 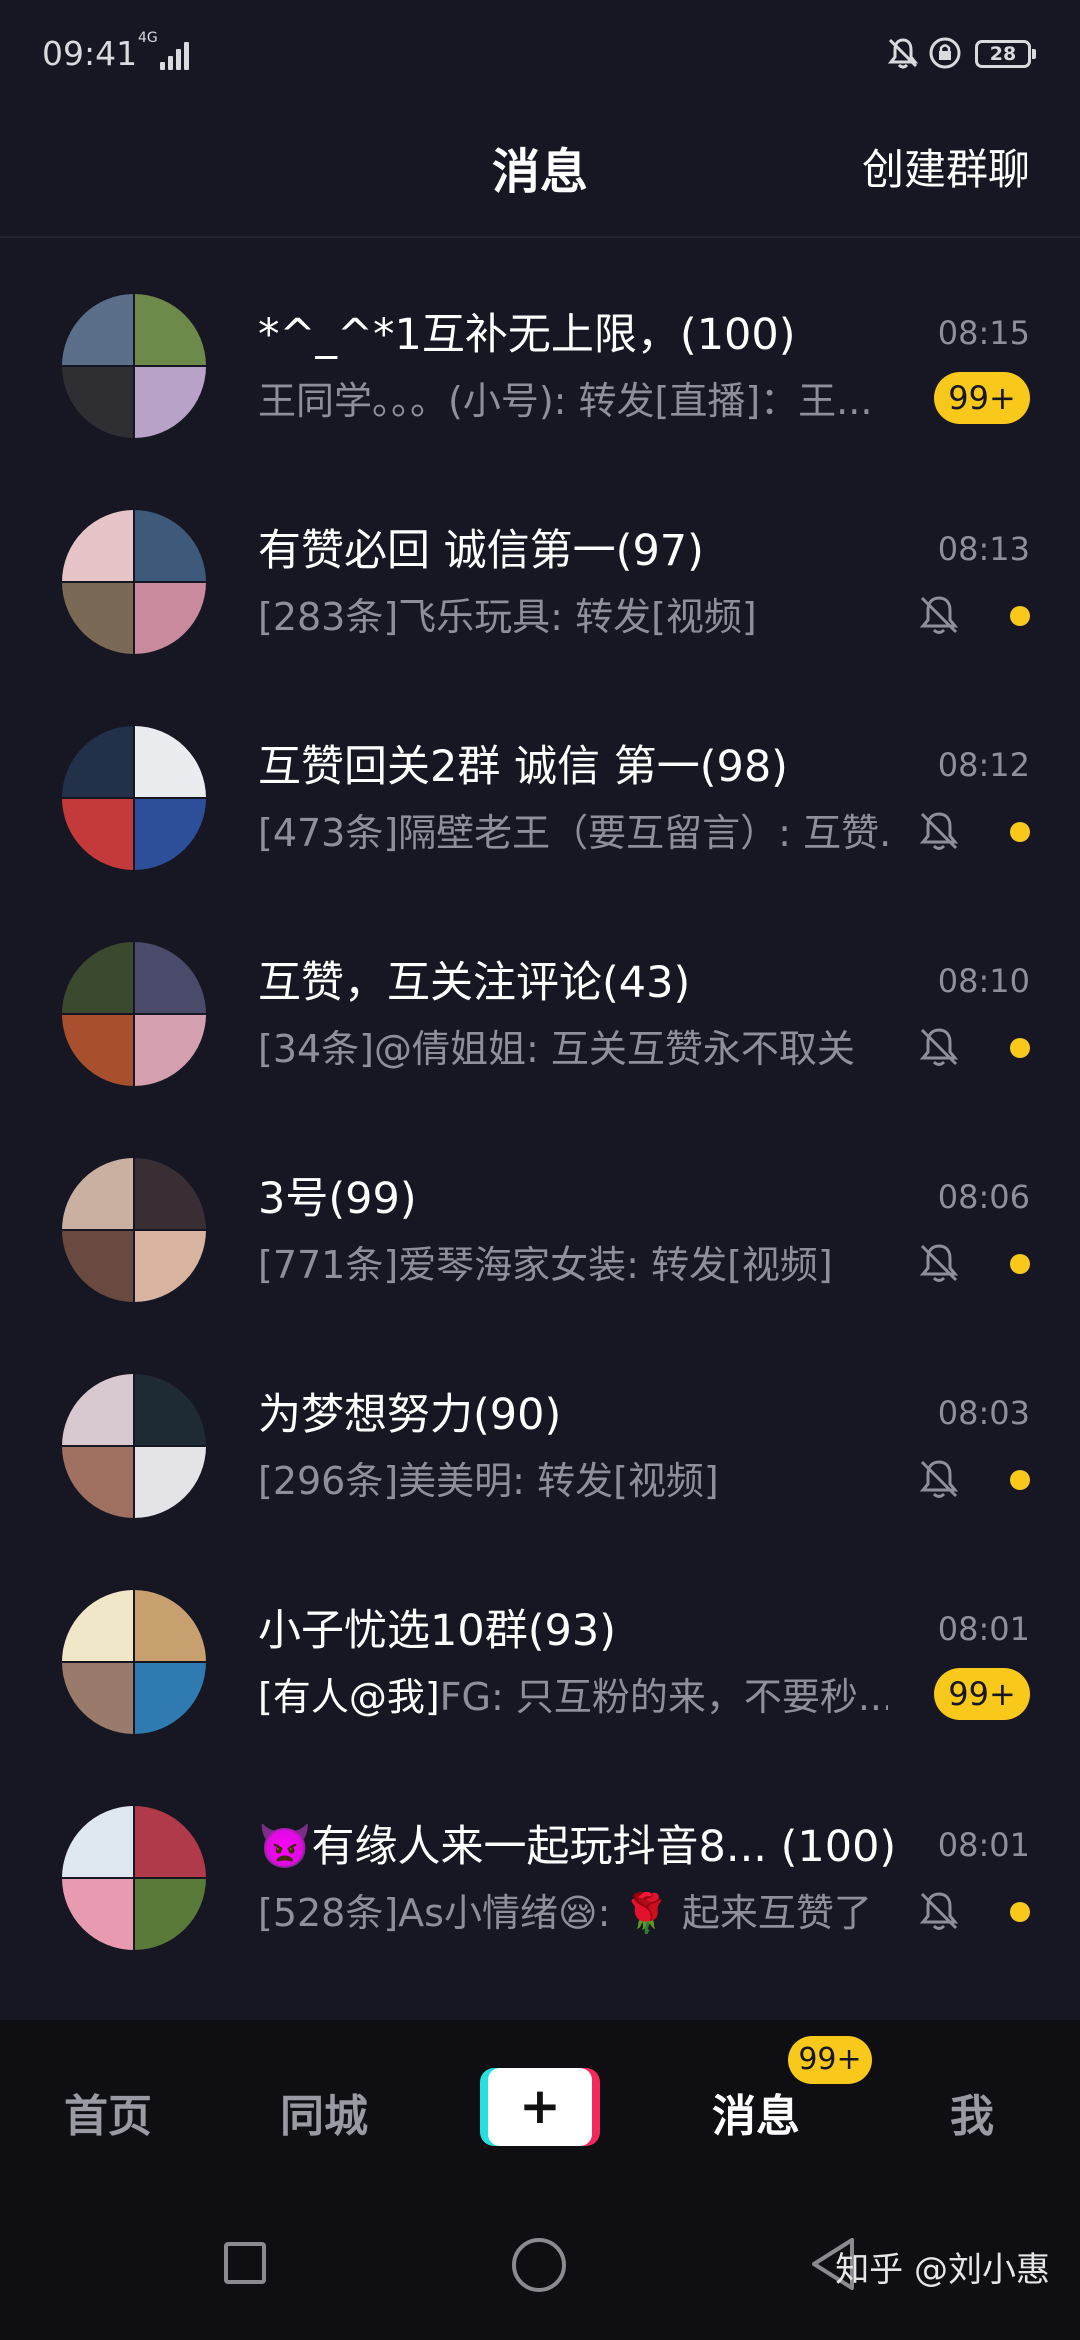 I want to click on chat-name: 互赞回关2群 诚信 第一(98), so click(x=523, y=767).